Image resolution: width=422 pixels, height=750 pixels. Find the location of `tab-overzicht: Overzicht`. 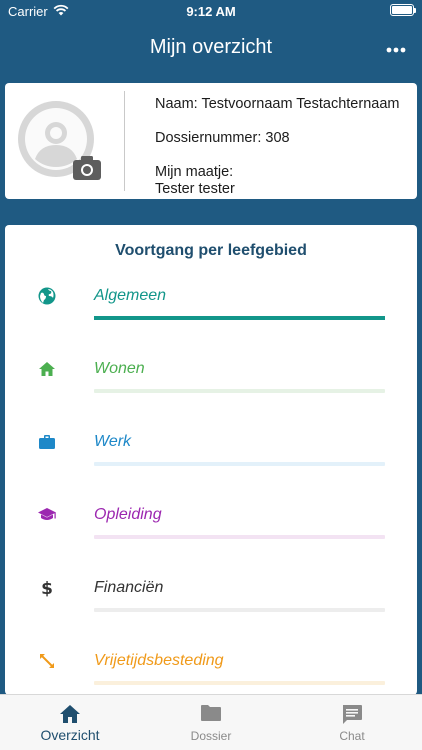

tab-overzicht: Overzicht is located at coordinates (70, 722).